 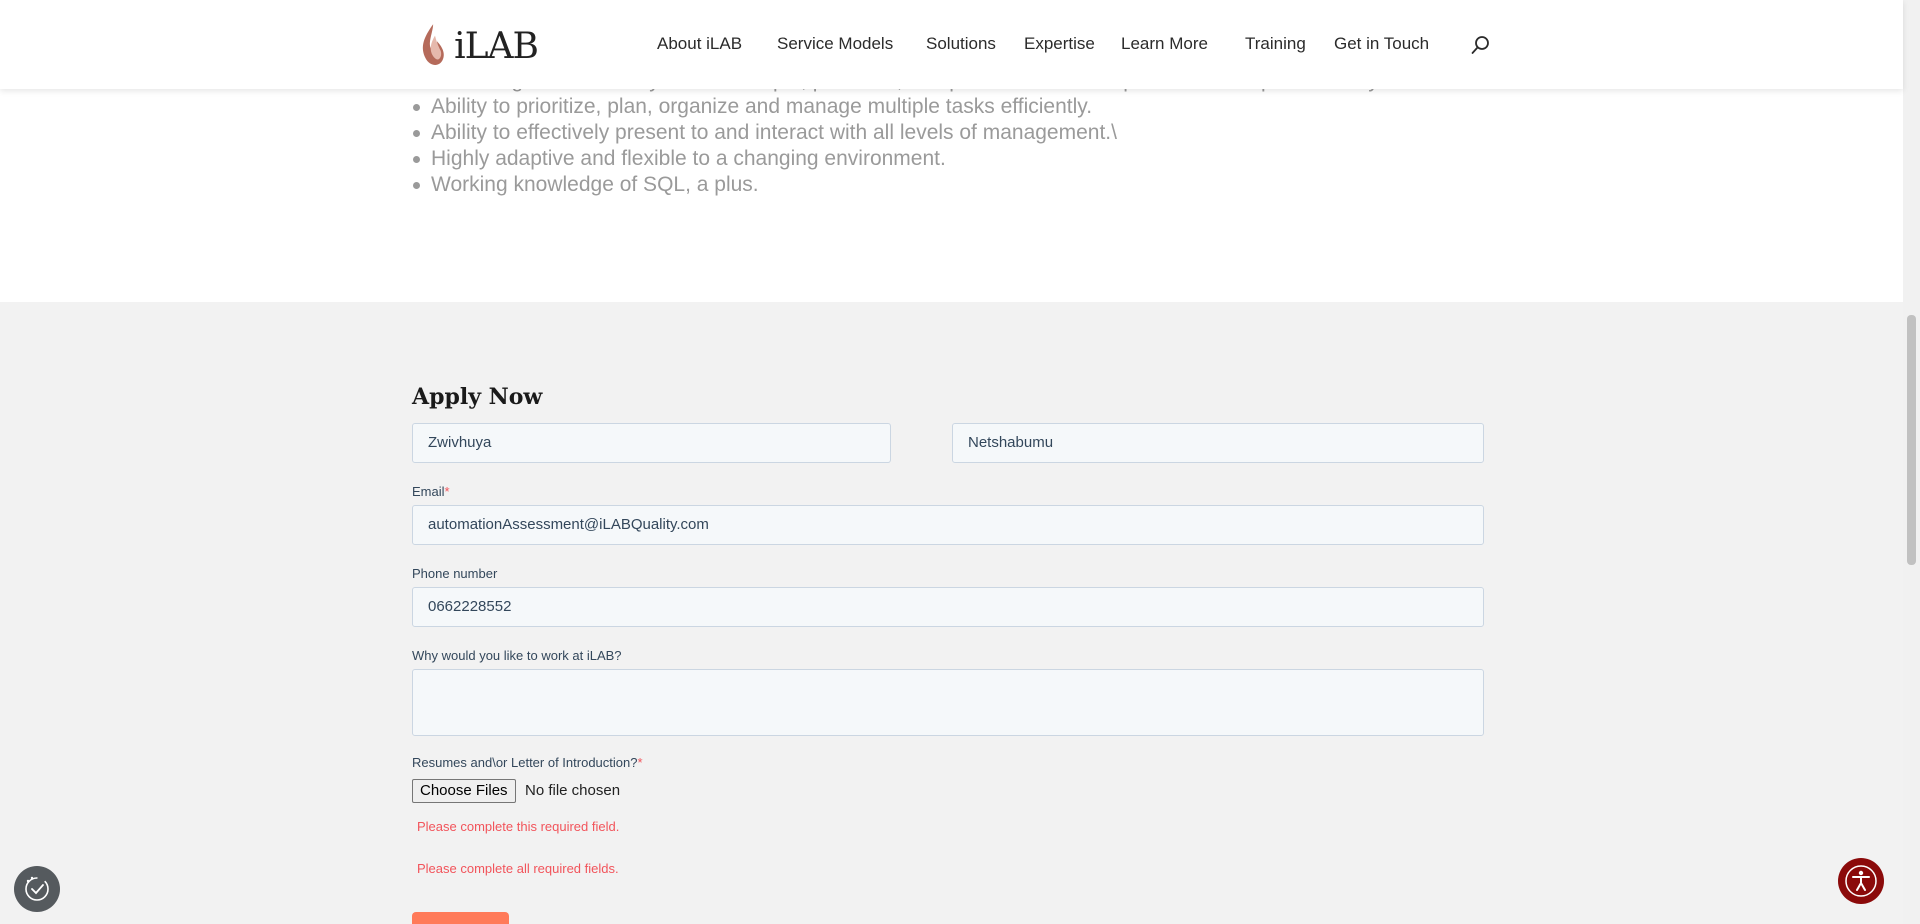 What do you see at coordinates (1275, 44) in the screenshot?
I see `nav-training: Training` at bounding box center [1275, 44].